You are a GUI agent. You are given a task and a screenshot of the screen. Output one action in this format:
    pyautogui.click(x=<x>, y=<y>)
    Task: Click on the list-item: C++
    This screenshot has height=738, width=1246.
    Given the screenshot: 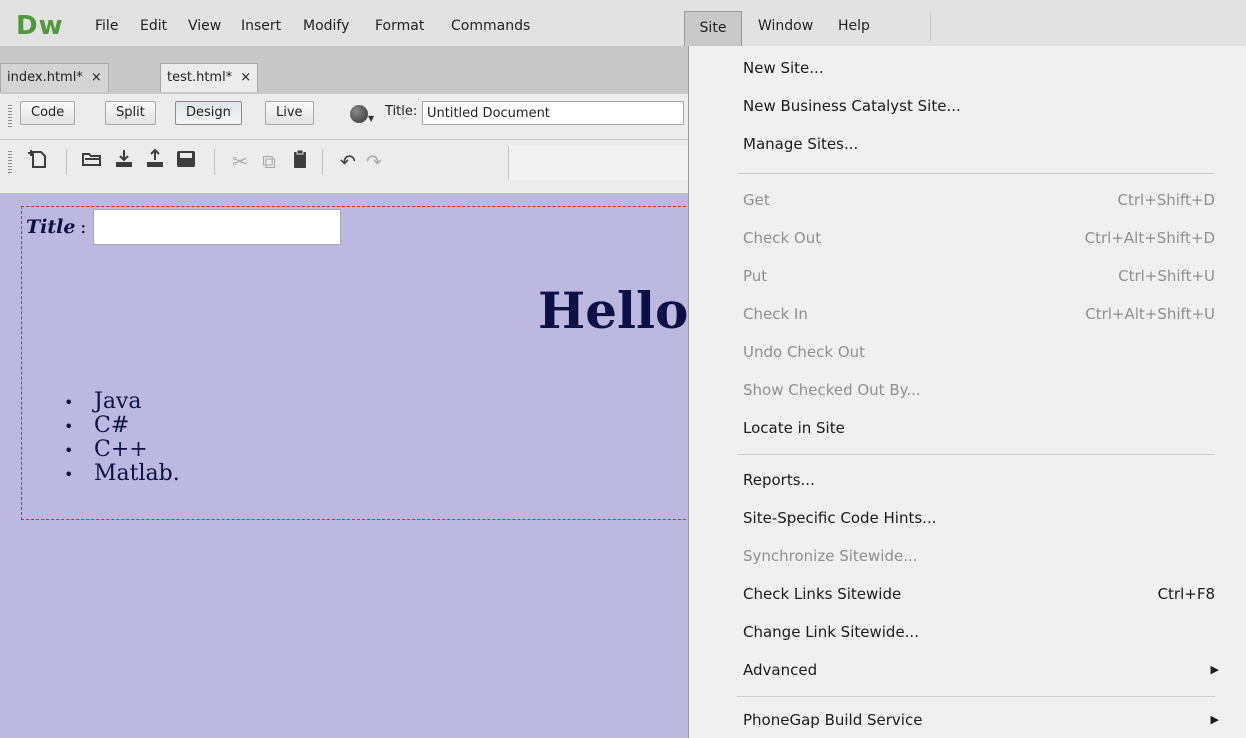 What is the action you would take?
    pyautogui.click(x=122, y=450)
    